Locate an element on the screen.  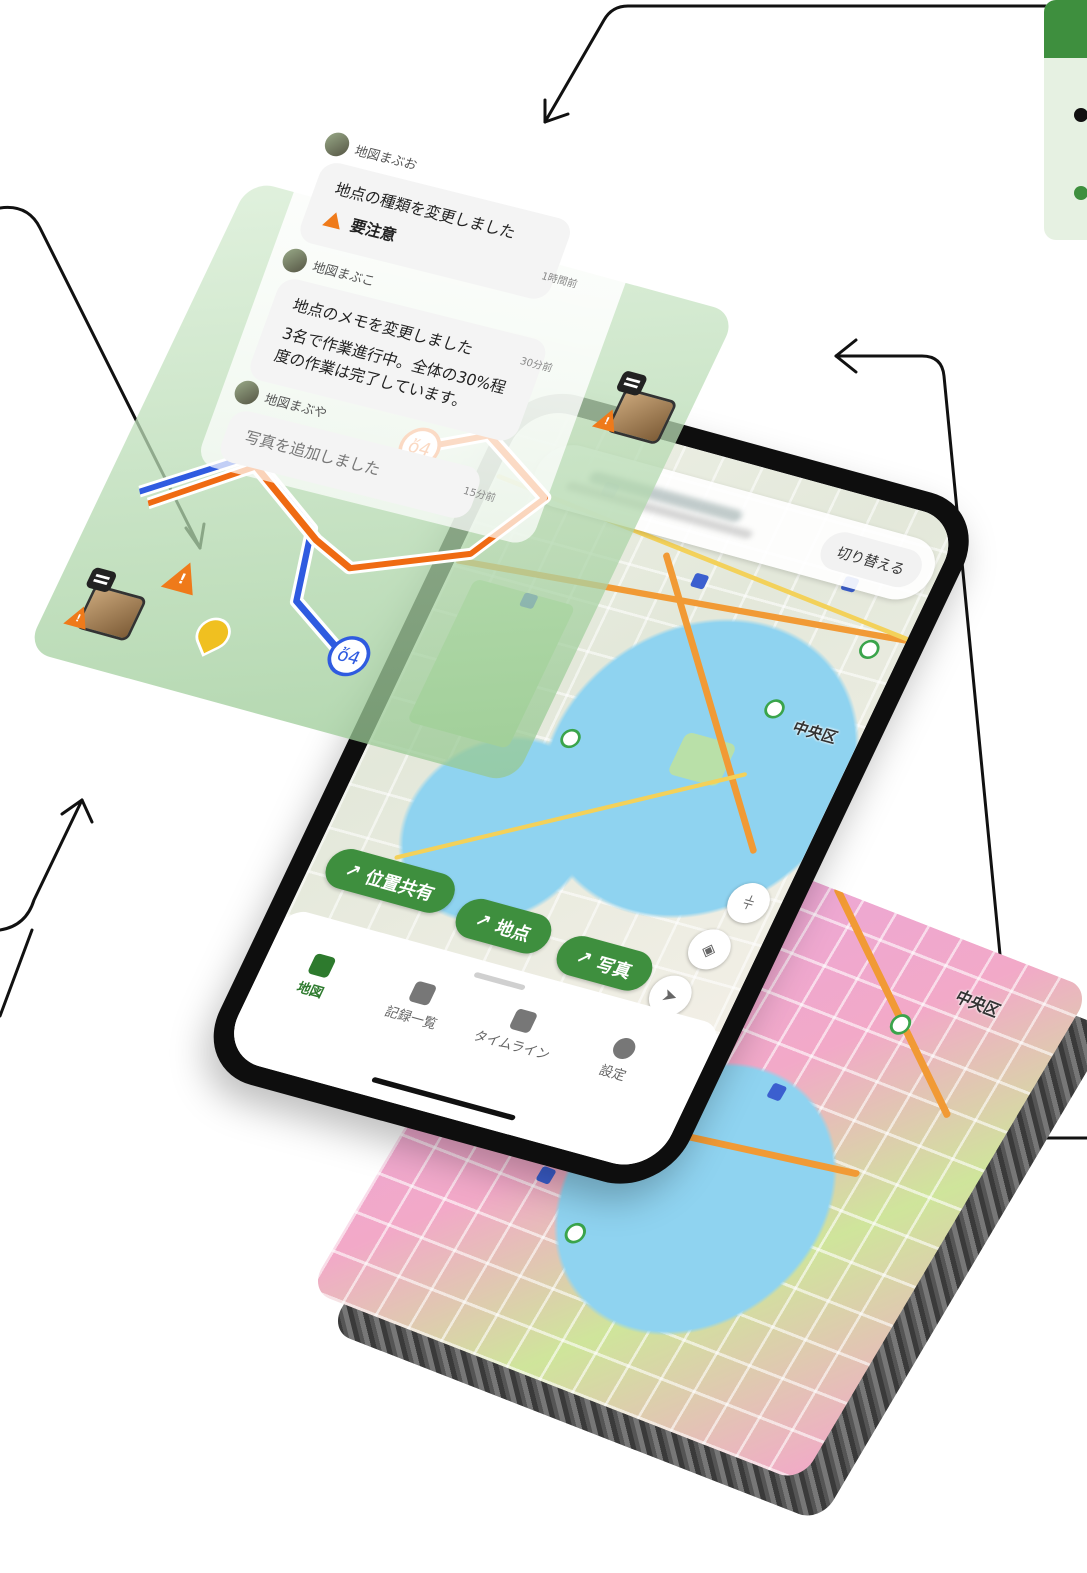
chip-location-share: ↗ 位置共有 is located at coordinates (390, 881).